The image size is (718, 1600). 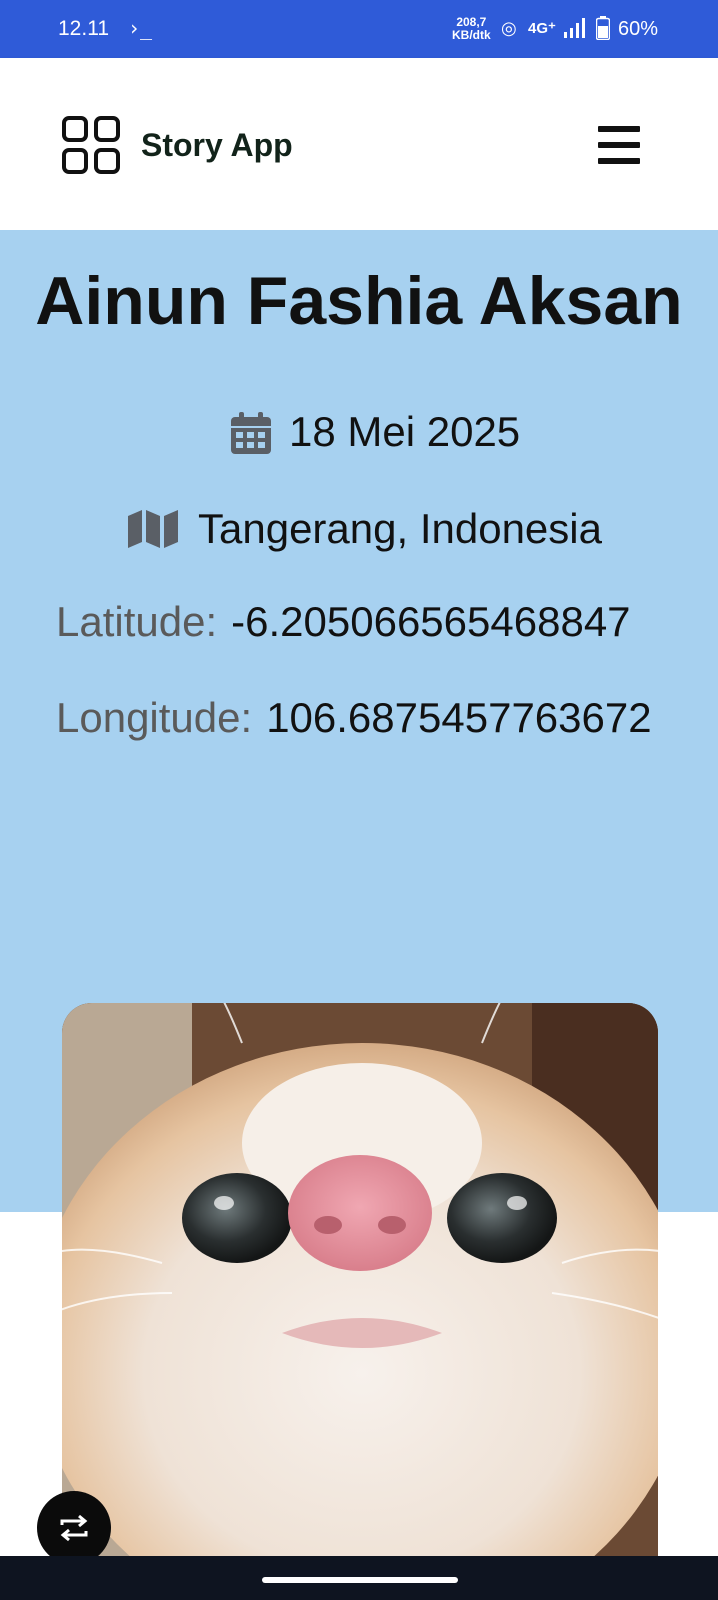 I want to click on switch-camera-button, so click(x=74, y=1528).